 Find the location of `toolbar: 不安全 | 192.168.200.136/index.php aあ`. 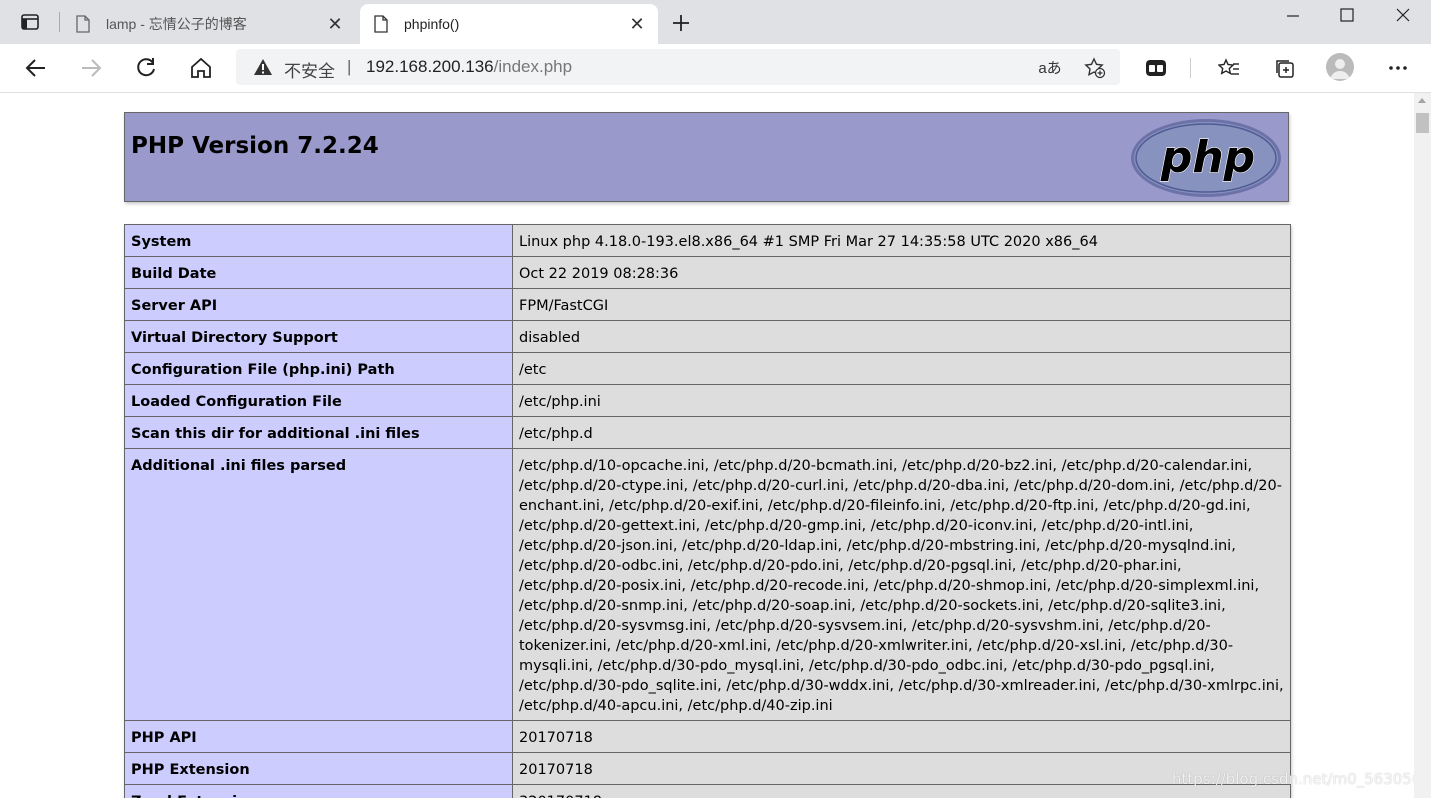

toolbar: 不安全 | 192.168.200.136/index.php aあ is located at coordinates (715, 68).